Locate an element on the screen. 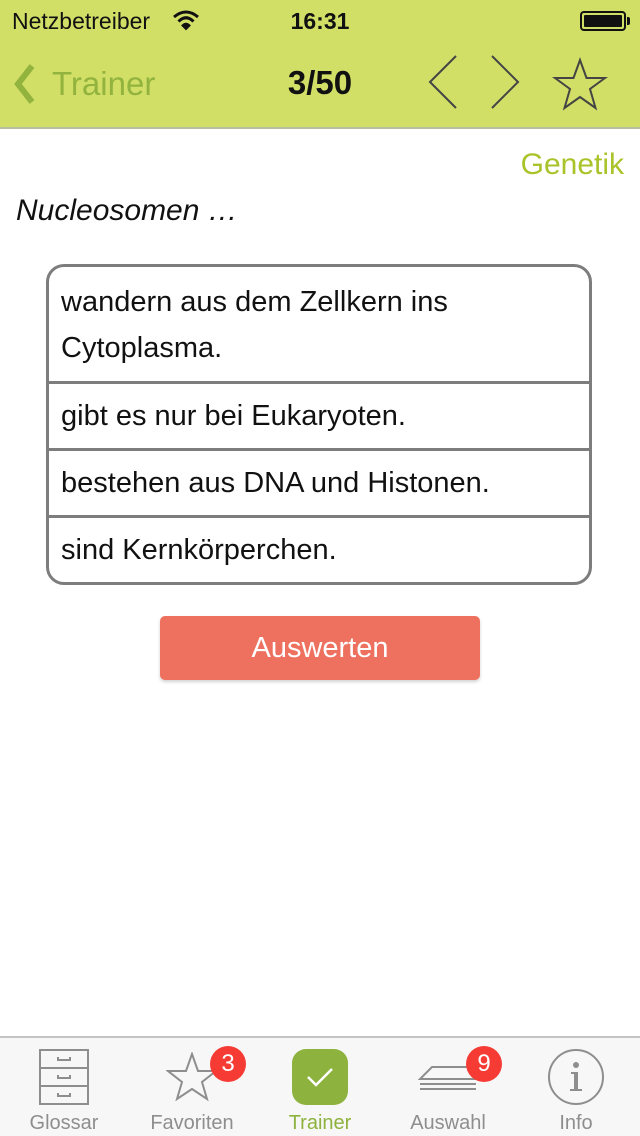 The image size is (640, 1136). clock: 16:31 is located at coordinates (320, 21).